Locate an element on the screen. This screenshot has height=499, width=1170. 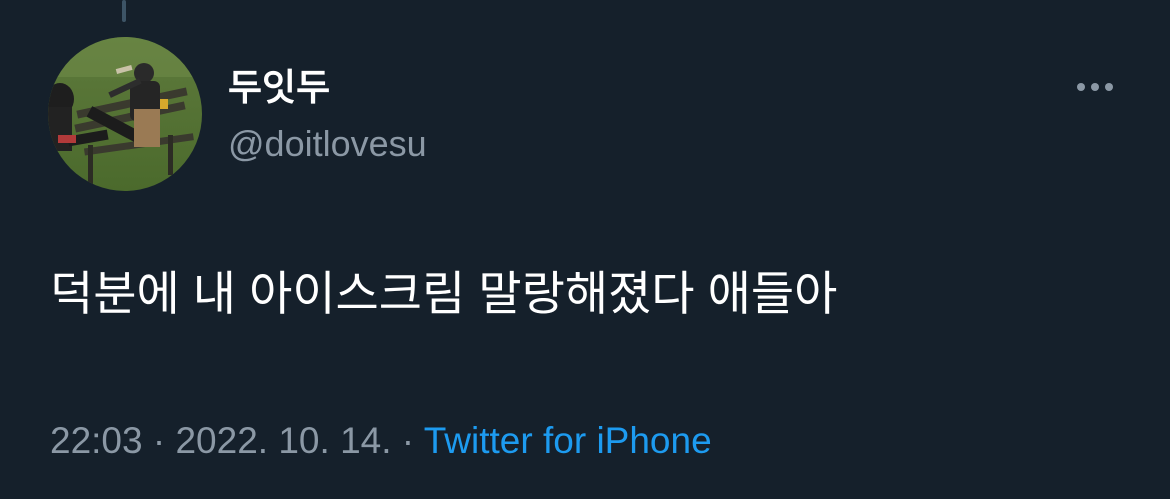
thread-connector-line is located at coordinates (124, 11).